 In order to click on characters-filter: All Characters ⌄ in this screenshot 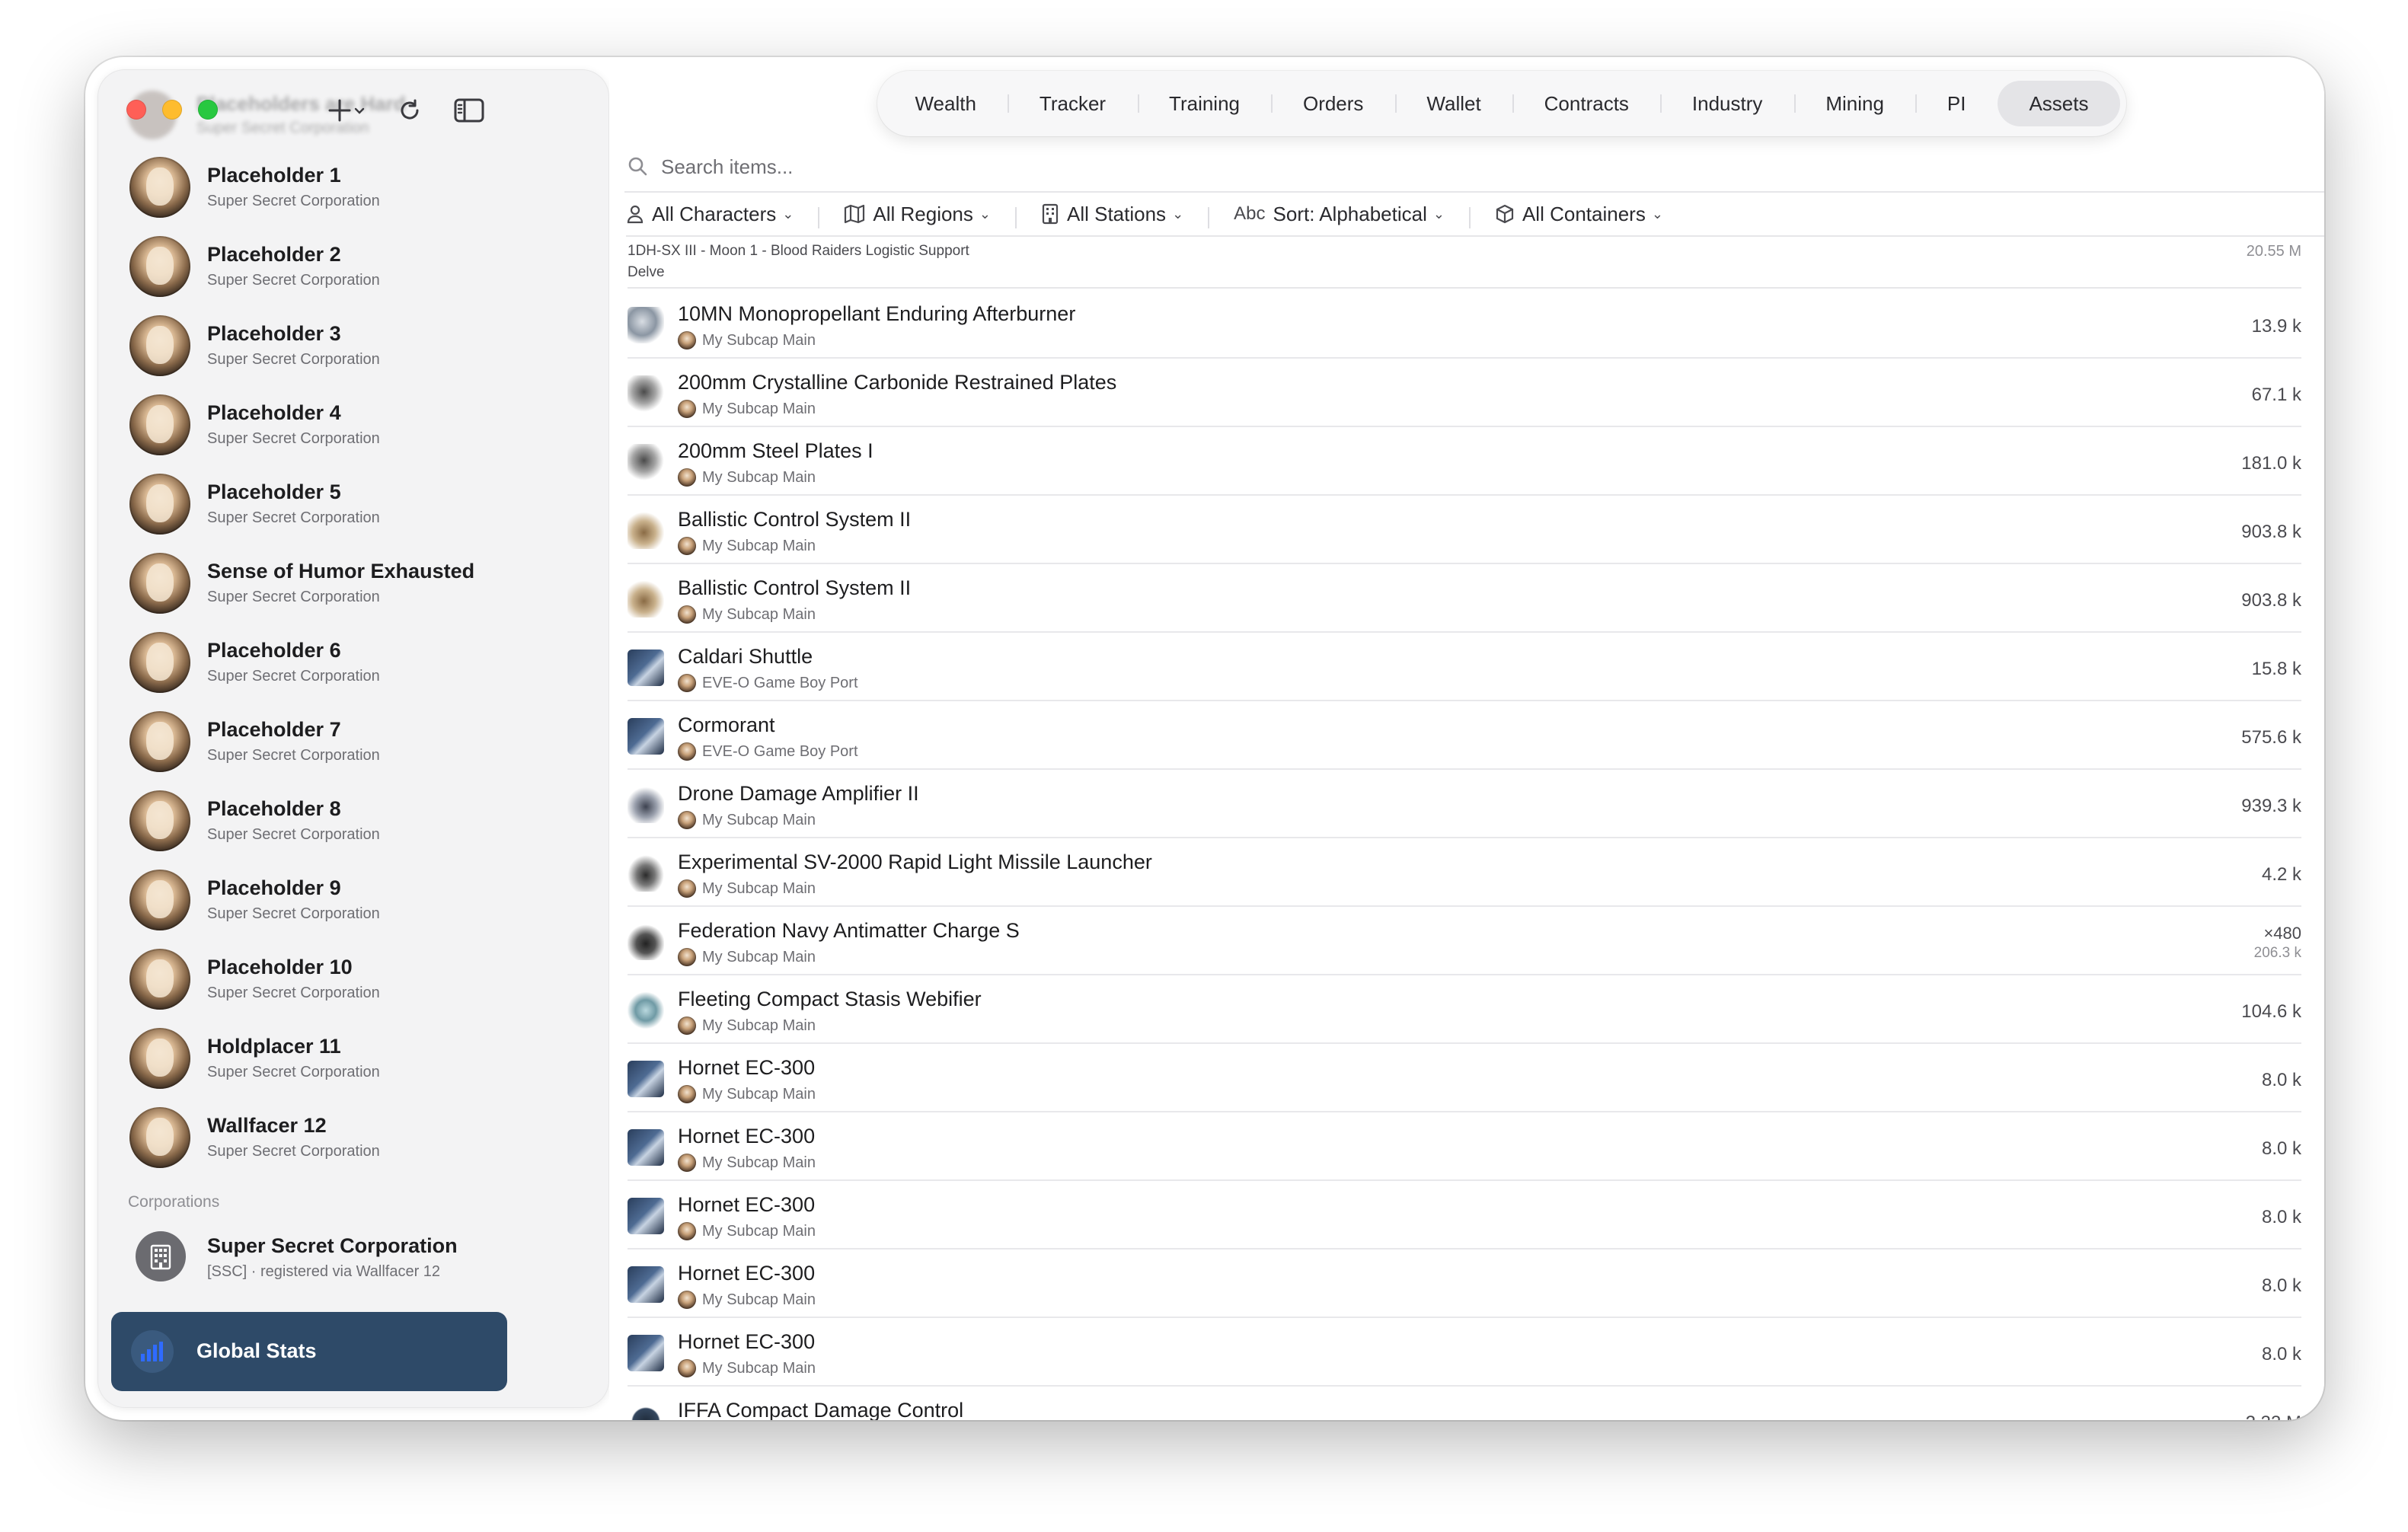, I will do `click(723, 215)`.